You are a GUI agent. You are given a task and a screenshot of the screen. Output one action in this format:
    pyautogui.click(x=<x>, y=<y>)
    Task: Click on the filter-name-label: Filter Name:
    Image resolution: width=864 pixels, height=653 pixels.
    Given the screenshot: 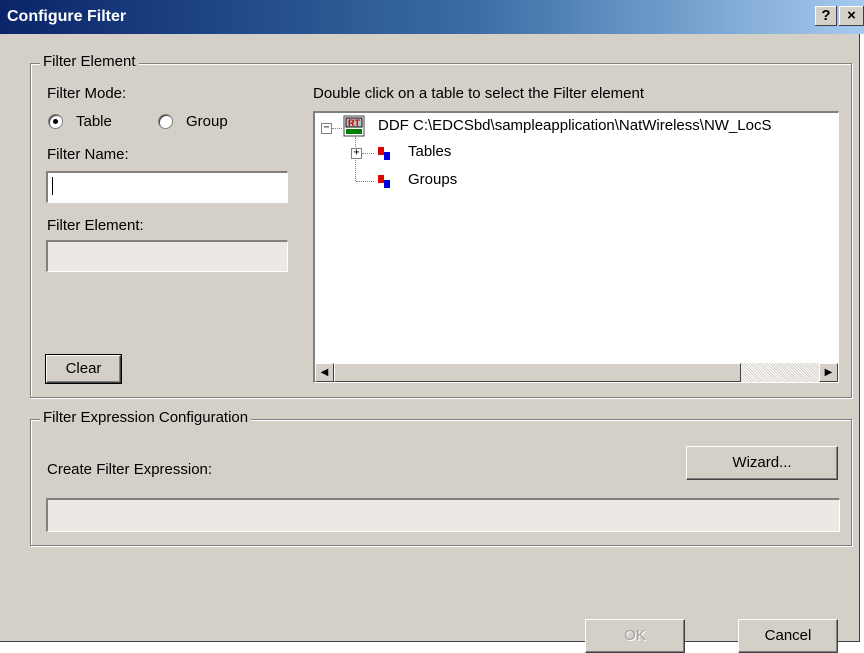 What is the action you would take?
    pyautogui.click(x=88, y=154)
    